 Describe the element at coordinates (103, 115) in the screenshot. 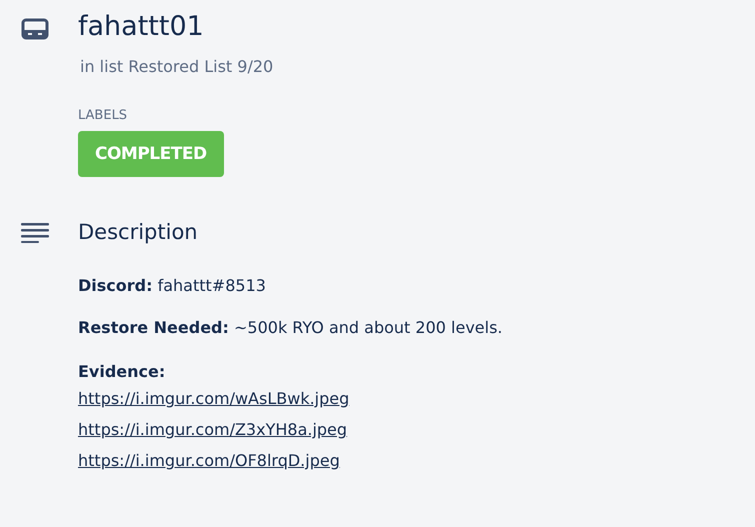

I see `labels-heading: LABELS` at that location.